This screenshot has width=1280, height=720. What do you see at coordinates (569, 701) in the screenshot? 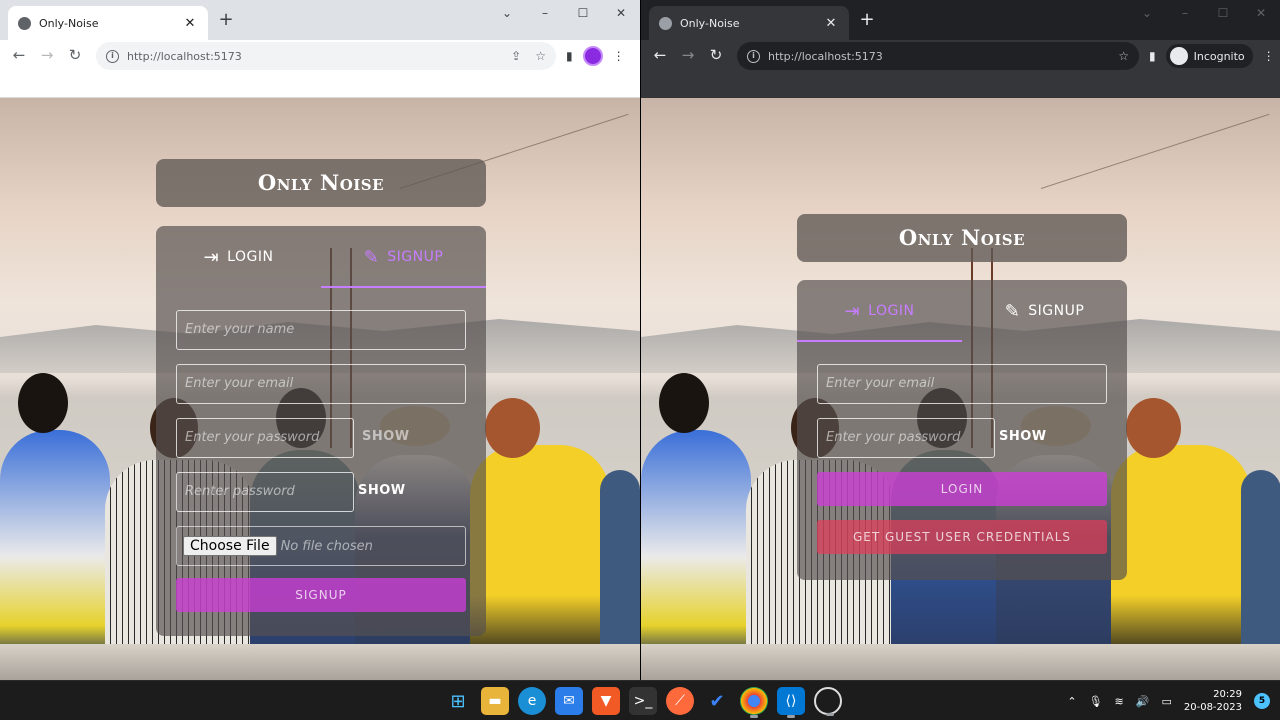
I see `mail-icon: ✉` at bounding box center [569, 701].